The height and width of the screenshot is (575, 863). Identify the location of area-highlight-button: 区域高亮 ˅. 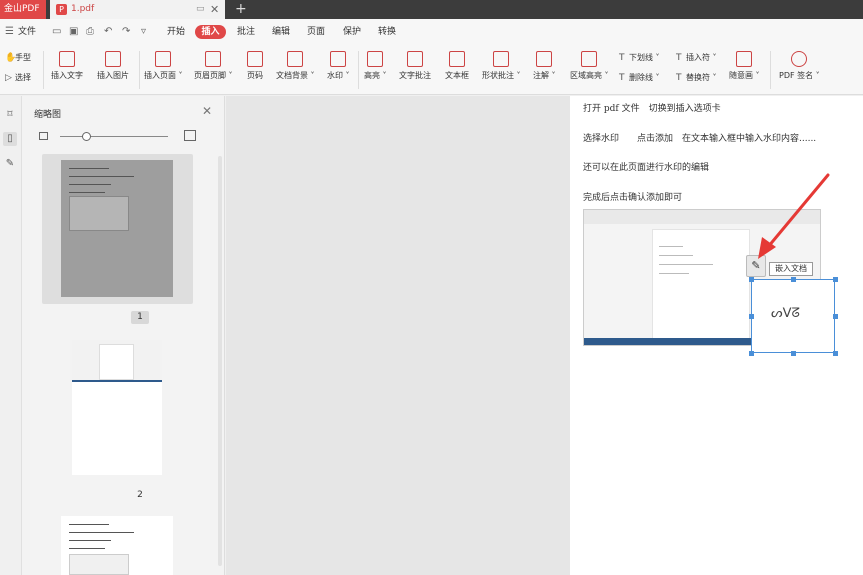
(589, 66).